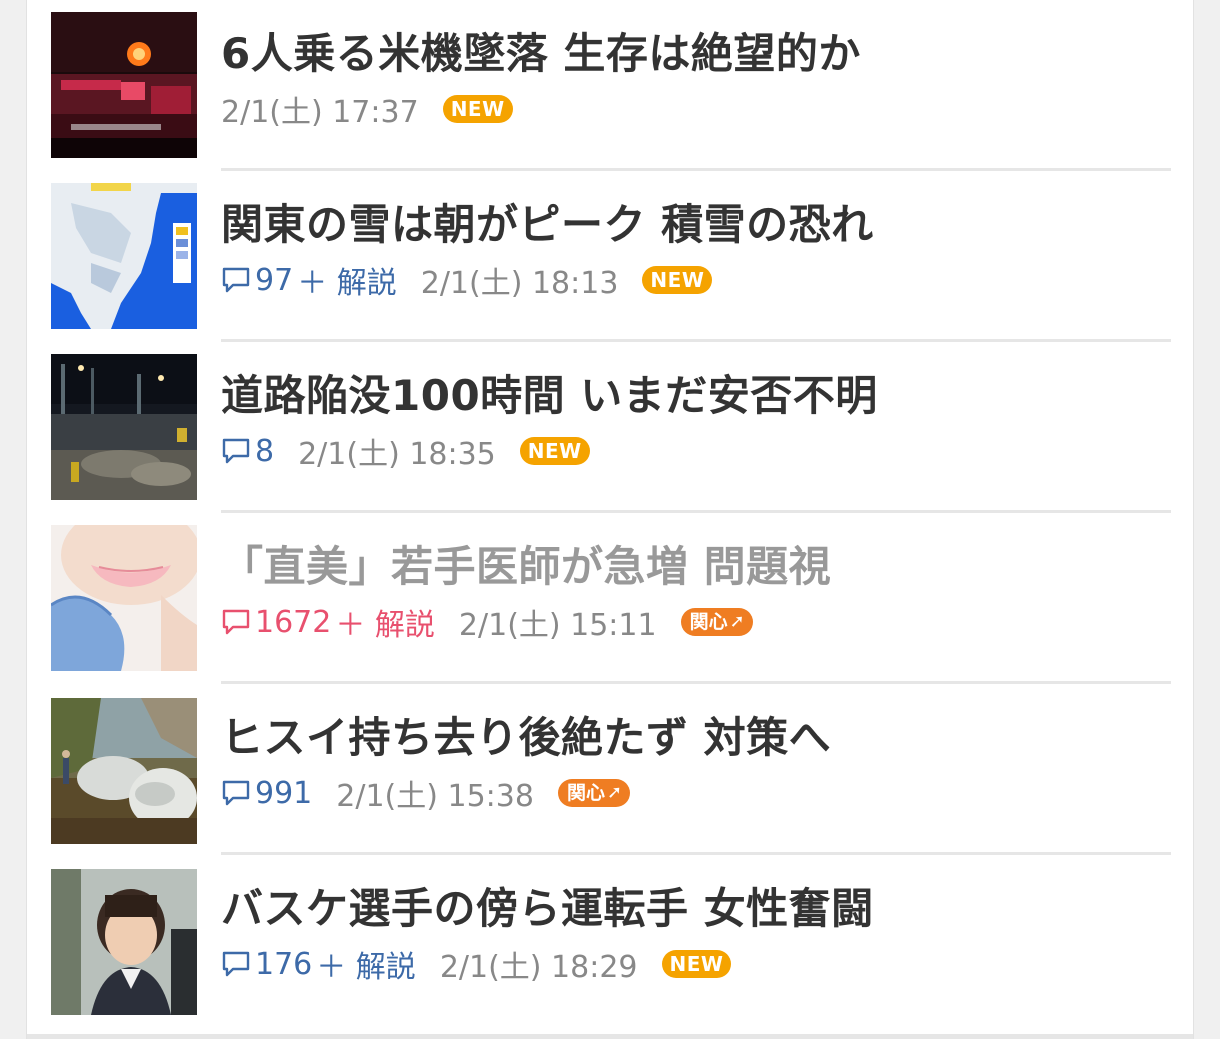 The image size is (1220, 1039). Describe the element at coordinates (320, 112) in the screenshot. I see `news-date: 2/1(土) 17:37` at that location.